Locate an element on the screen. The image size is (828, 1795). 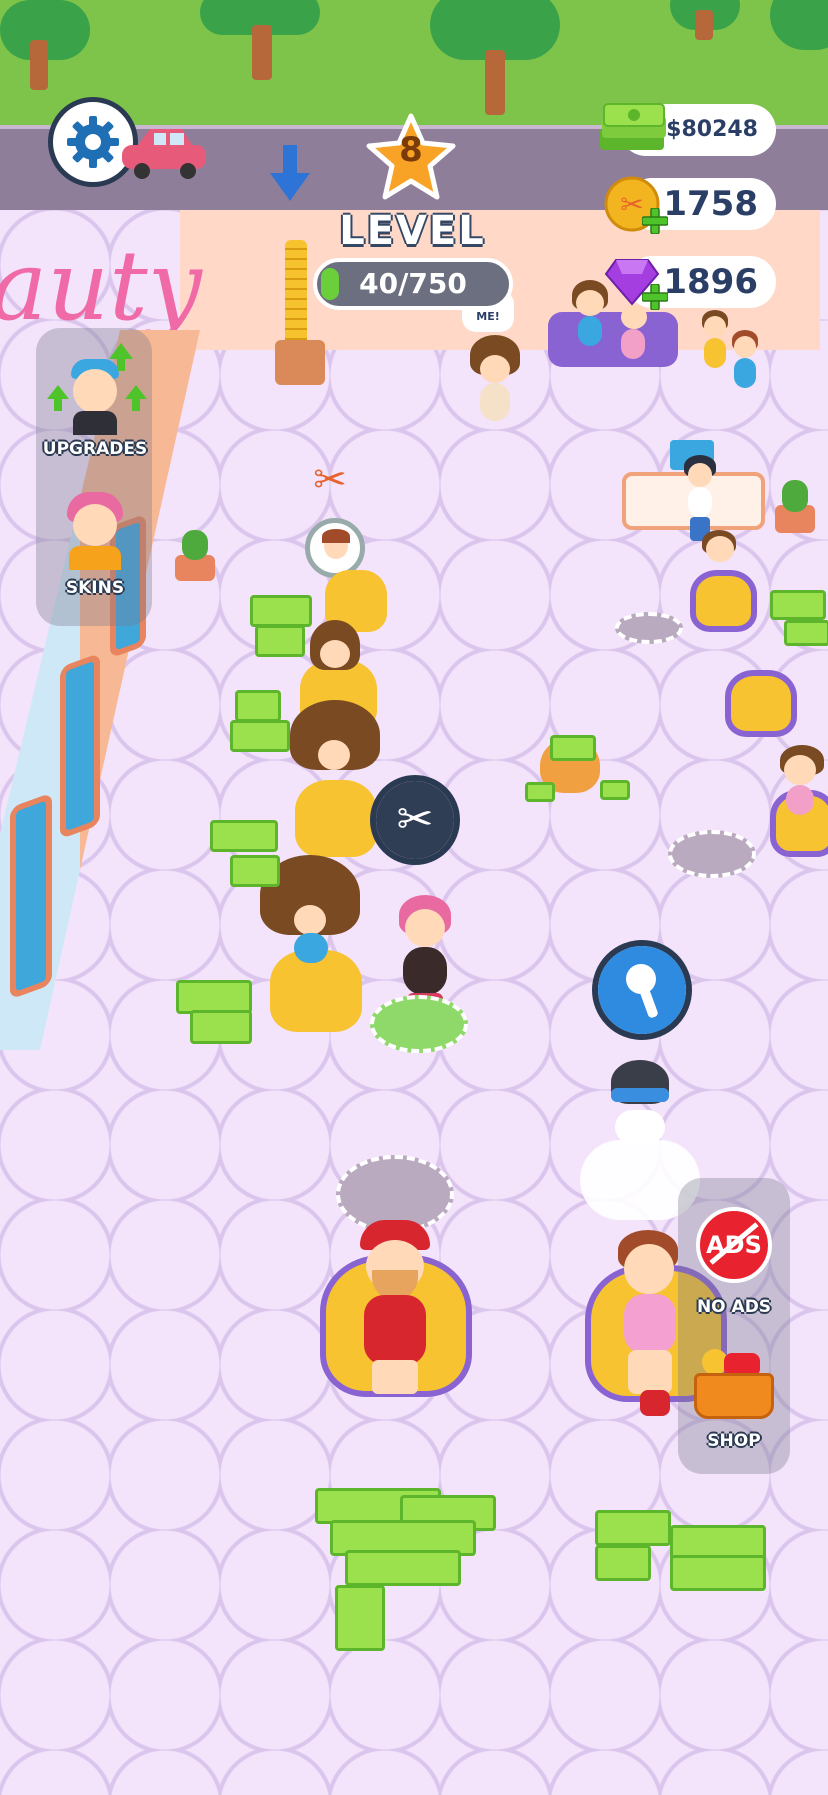
add-gems-icon is located at coordinates (655, 297).